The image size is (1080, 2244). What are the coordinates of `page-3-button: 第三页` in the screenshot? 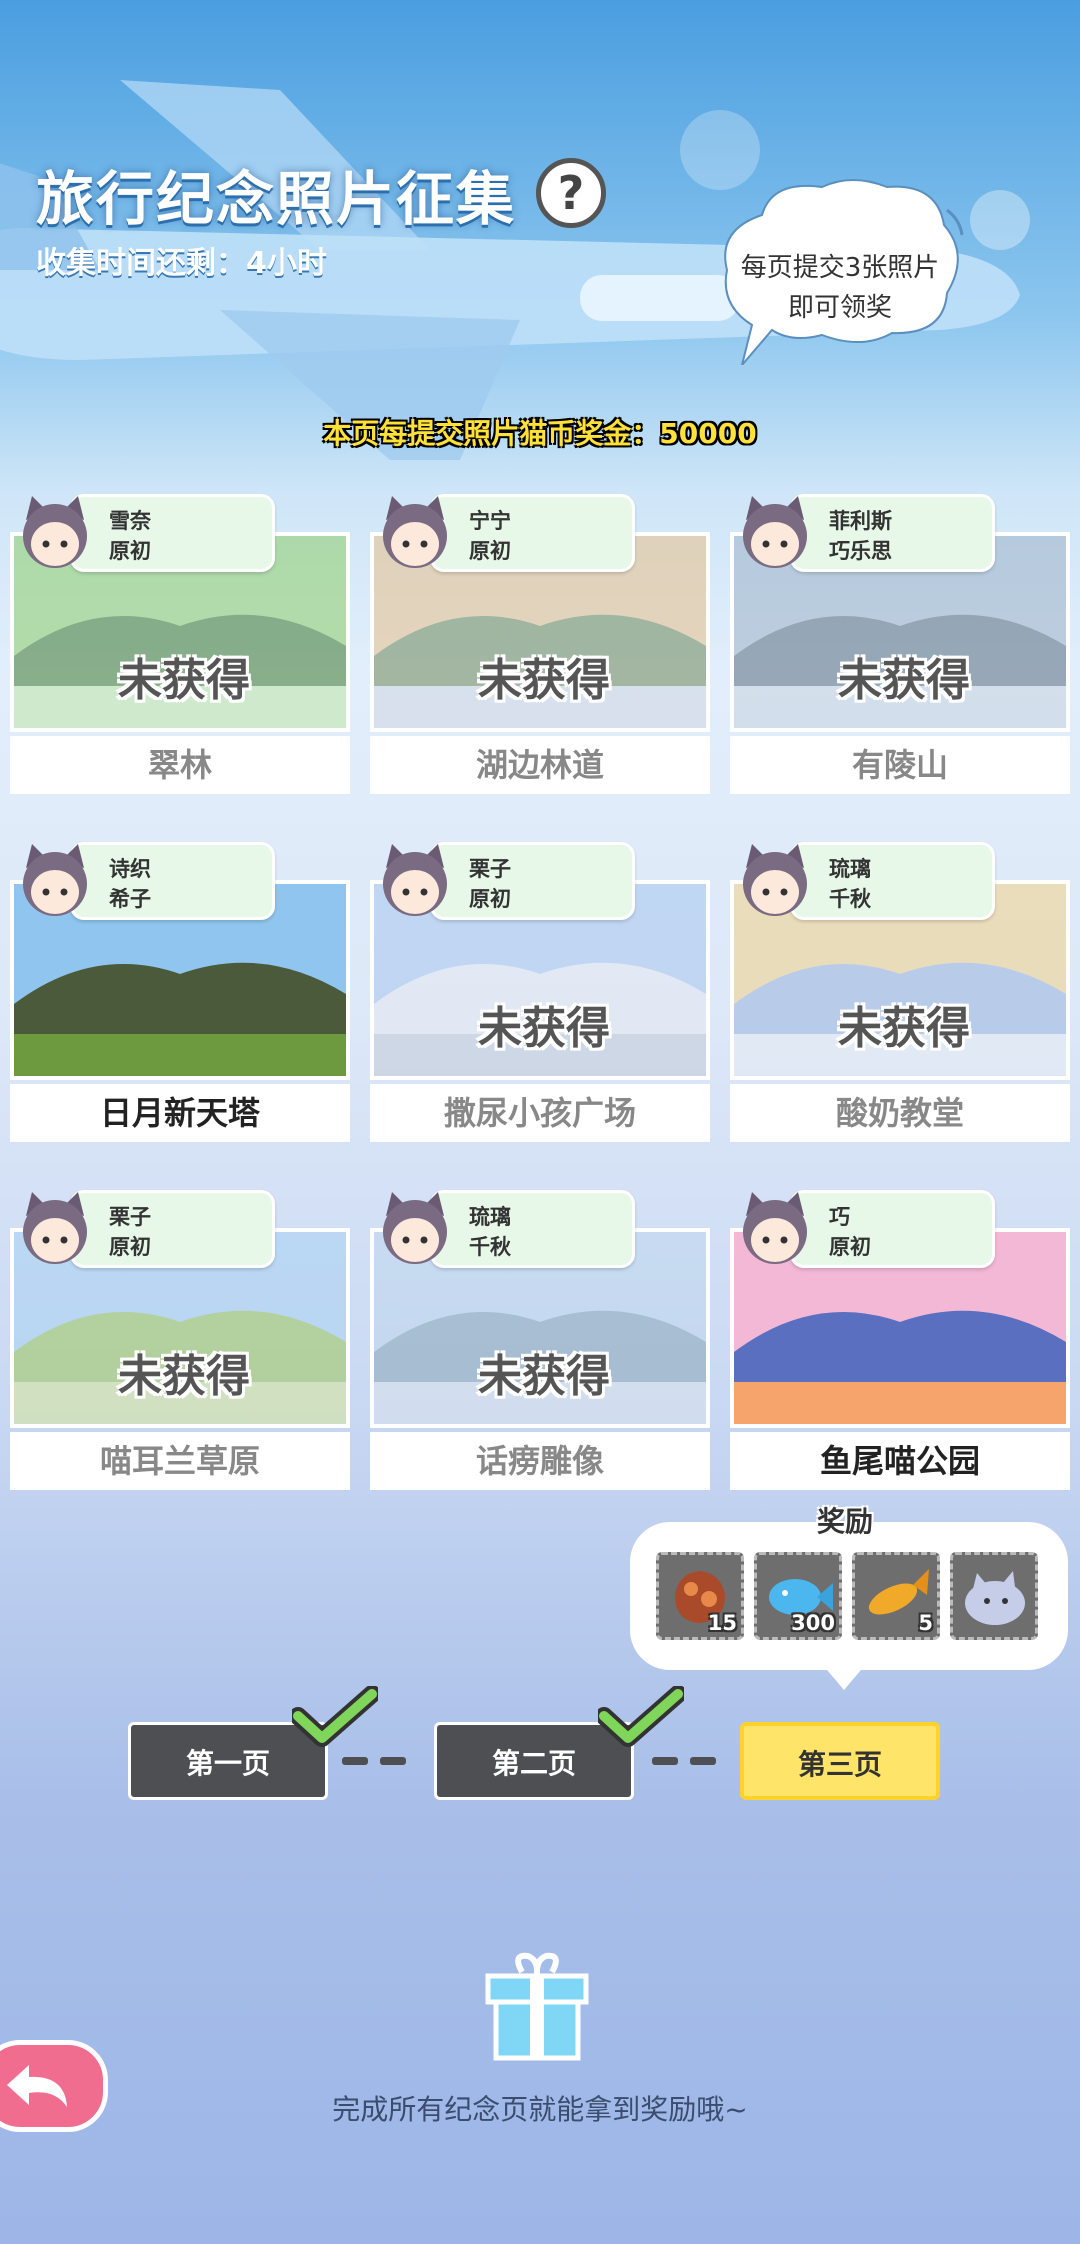 It's located at (840, 1761).